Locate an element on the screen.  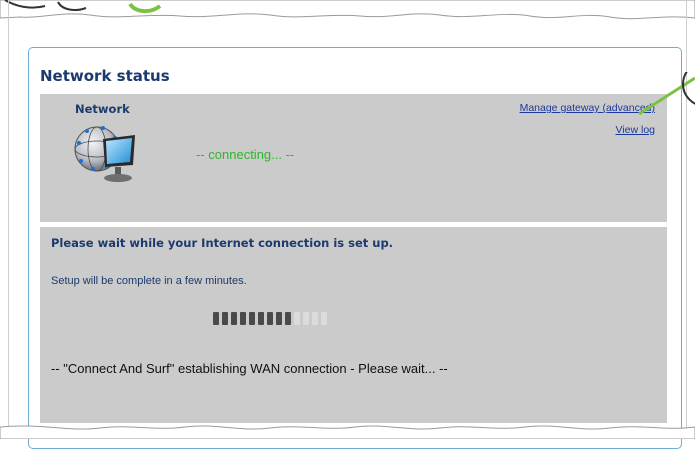
connection-status-text: -- connecting... -- is located at coordinates (245, 154).